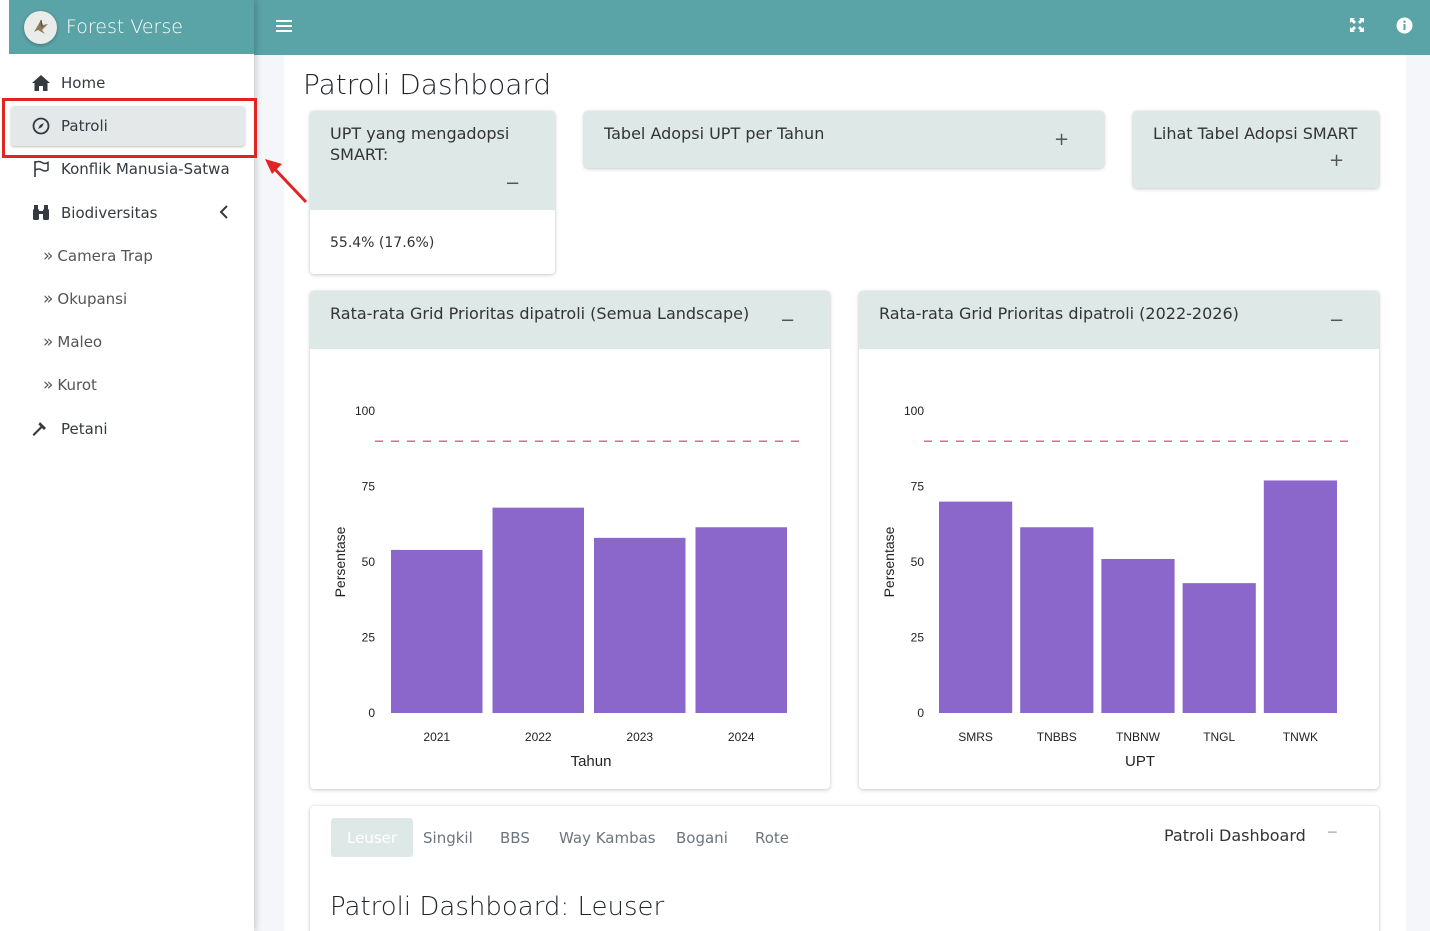 The image size is (1430, 931). I want to click on x-tick-label: 2021, so click(436, 737).